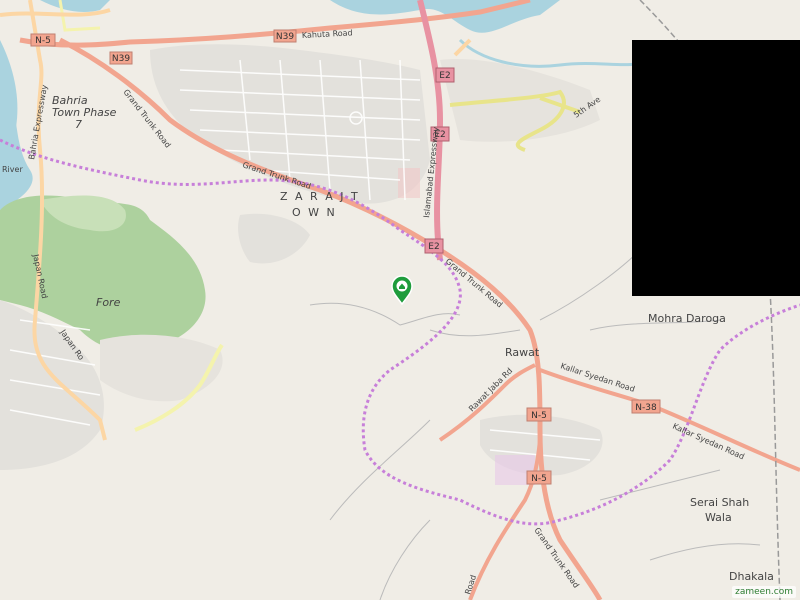 The image size is (800, 600). What do you see at coordinates (108, 302) in the screenshot?
I see `label-forest: Fore` at bounding box center [108, 302].